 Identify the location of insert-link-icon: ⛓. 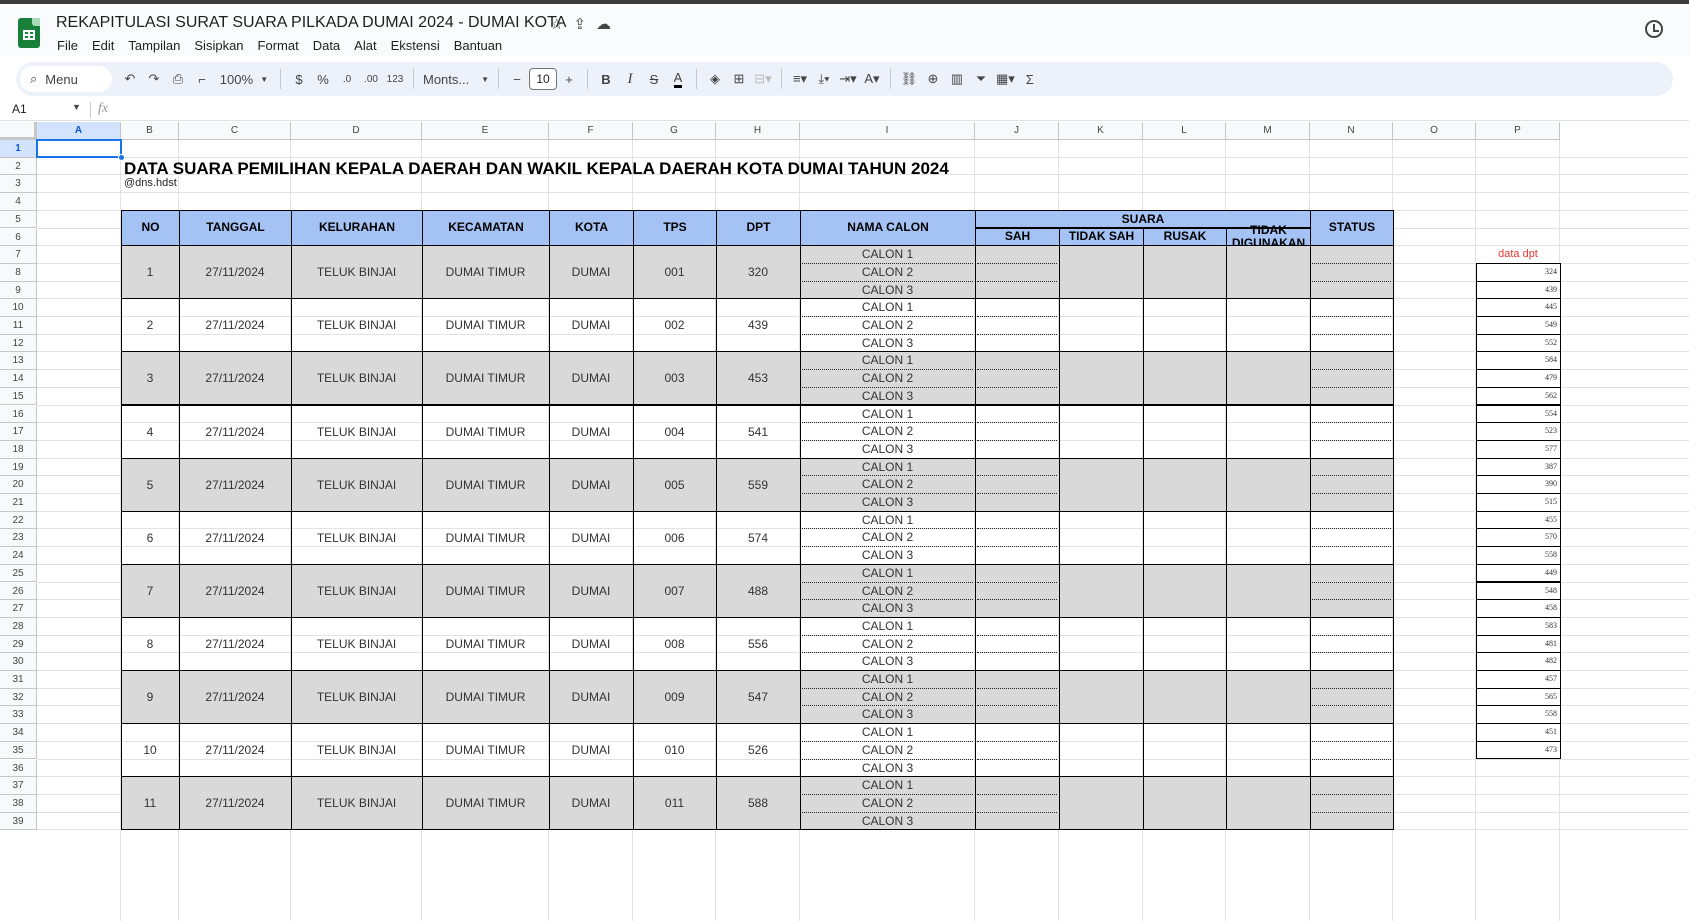
(909, 79).